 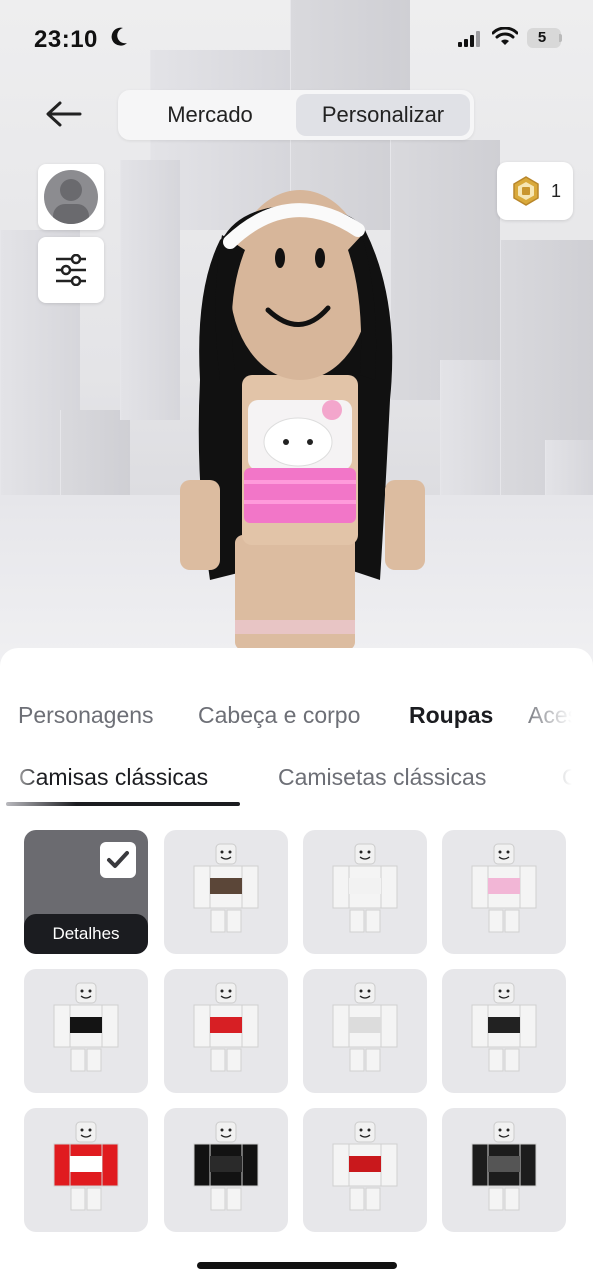 I want to click on sliders-icon, so click(x=71, y=270).